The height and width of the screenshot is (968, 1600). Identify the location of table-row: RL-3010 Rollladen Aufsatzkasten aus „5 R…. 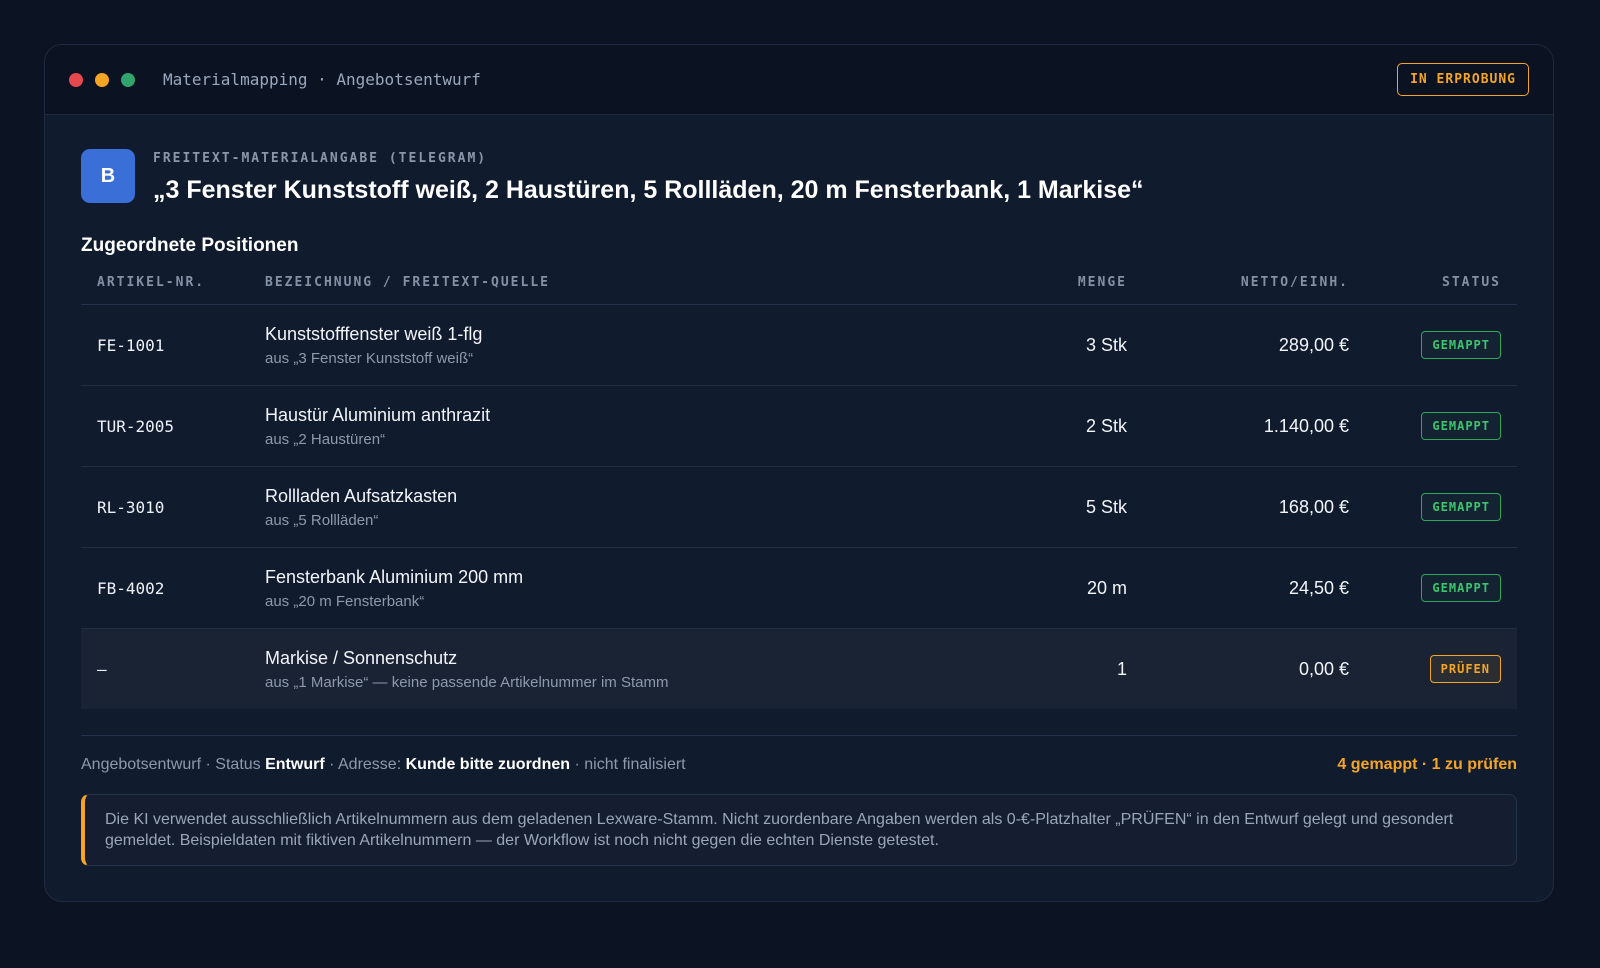
(799, 507).